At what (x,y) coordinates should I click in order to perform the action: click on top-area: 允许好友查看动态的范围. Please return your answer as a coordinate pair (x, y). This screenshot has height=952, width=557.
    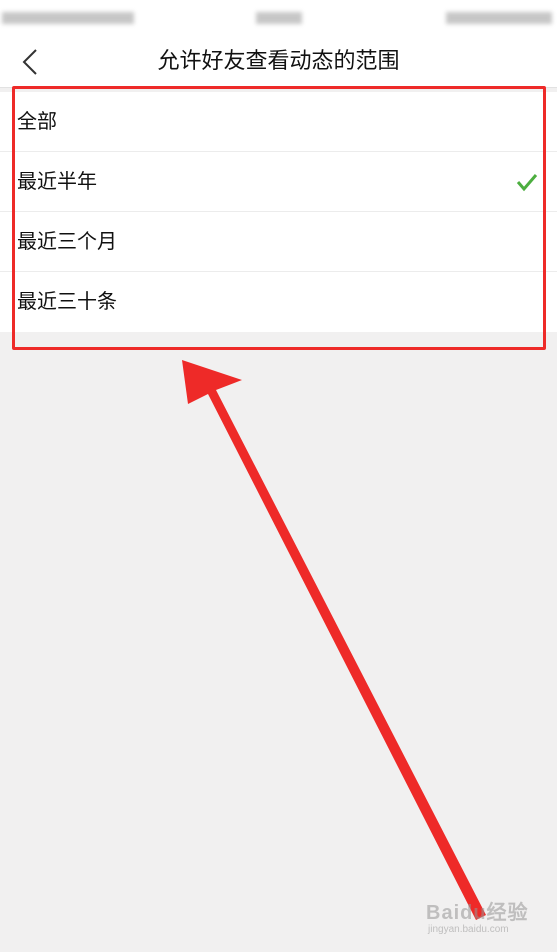
    Looking at the image, I should click on (278, 44).